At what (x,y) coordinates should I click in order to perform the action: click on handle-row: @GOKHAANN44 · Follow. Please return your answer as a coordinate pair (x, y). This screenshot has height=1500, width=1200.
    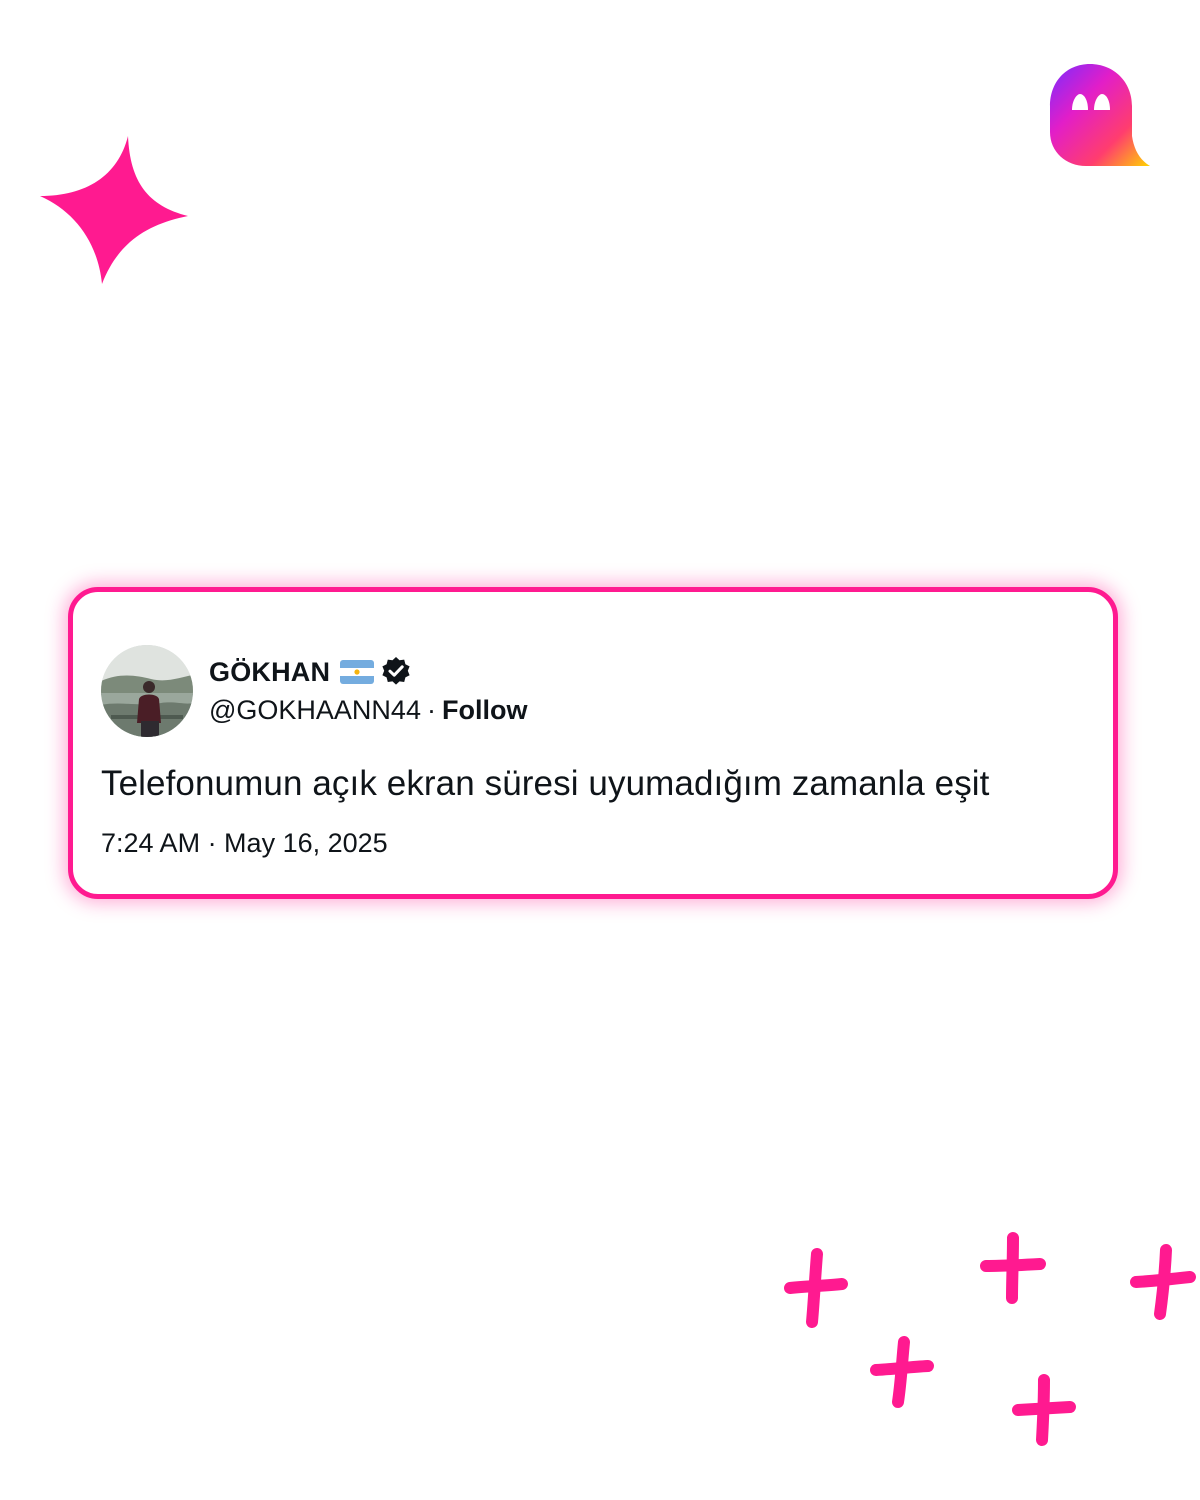
    Looking at the image, I should click on (368, 710).